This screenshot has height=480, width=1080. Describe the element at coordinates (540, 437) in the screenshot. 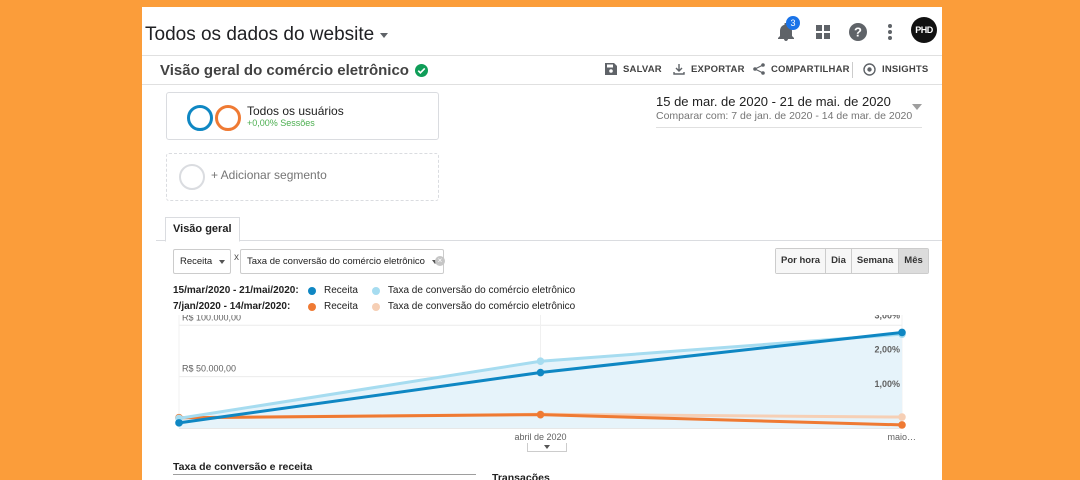

I see `x-tick-label: abril de 2020` at that location.